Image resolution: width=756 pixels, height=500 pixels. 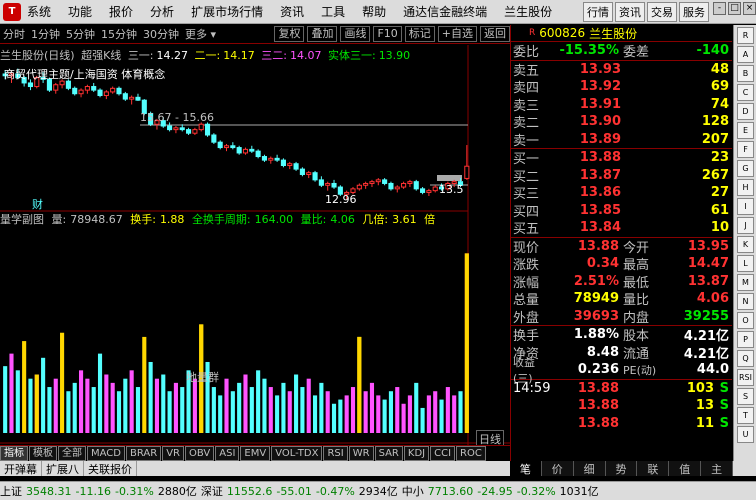 What do you see at coordinates (745, 282) in the screenshot?
I see `toolbar-icon-13: M` at bounding box center [745, 282].